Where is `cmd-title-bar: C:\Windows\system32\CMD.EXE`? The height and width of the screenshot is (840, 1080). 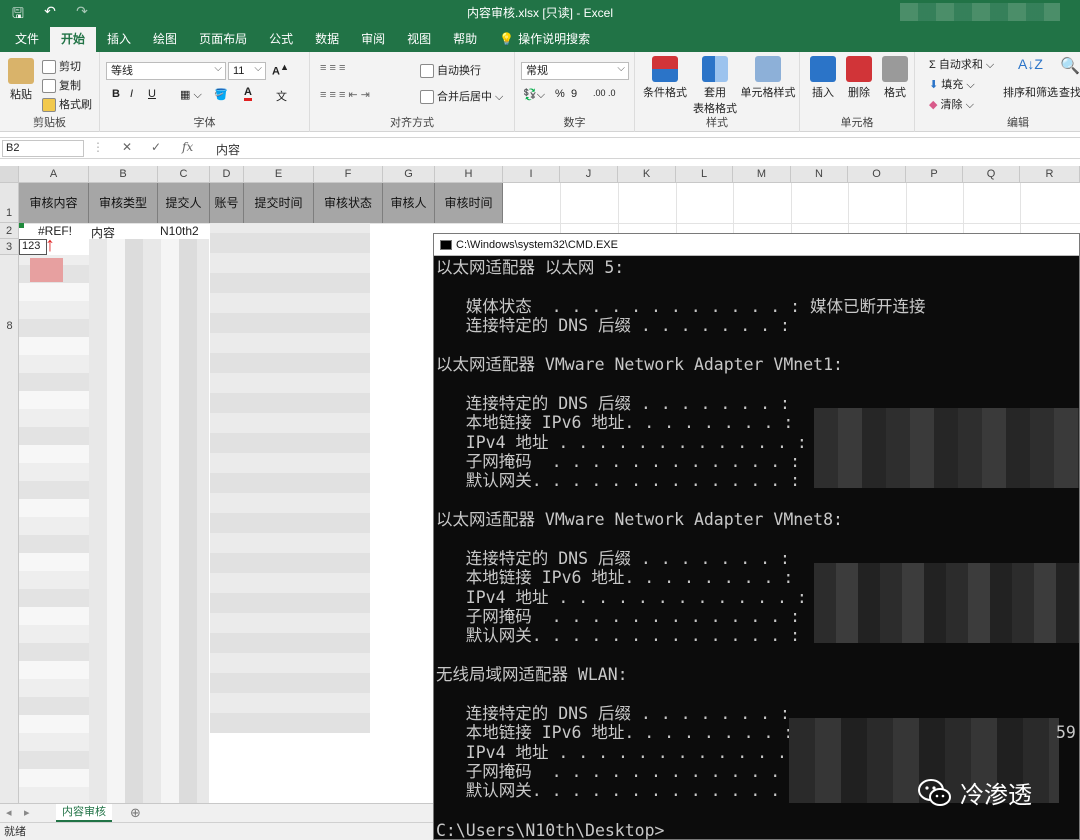
cmd-title-bar: C:\Windows\system32\CMD.EXE is located at coordinates (756, 245).